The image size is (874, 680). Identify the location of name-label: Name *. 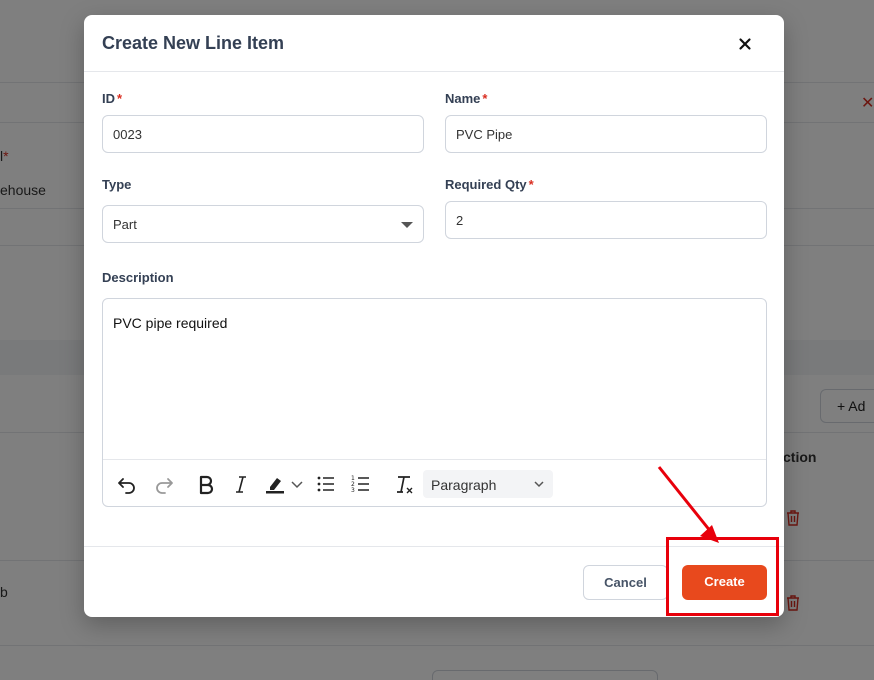
(466, 98).